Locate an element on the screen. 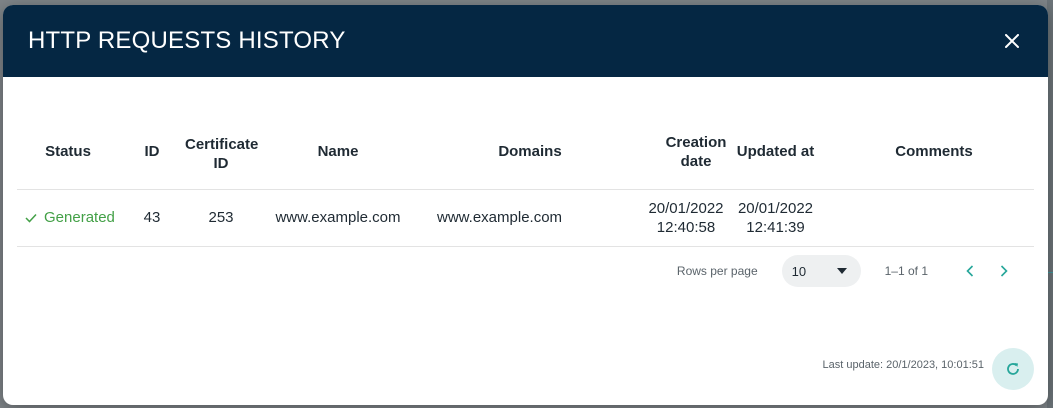  refresh-button is located at coordinates (1013, 369).